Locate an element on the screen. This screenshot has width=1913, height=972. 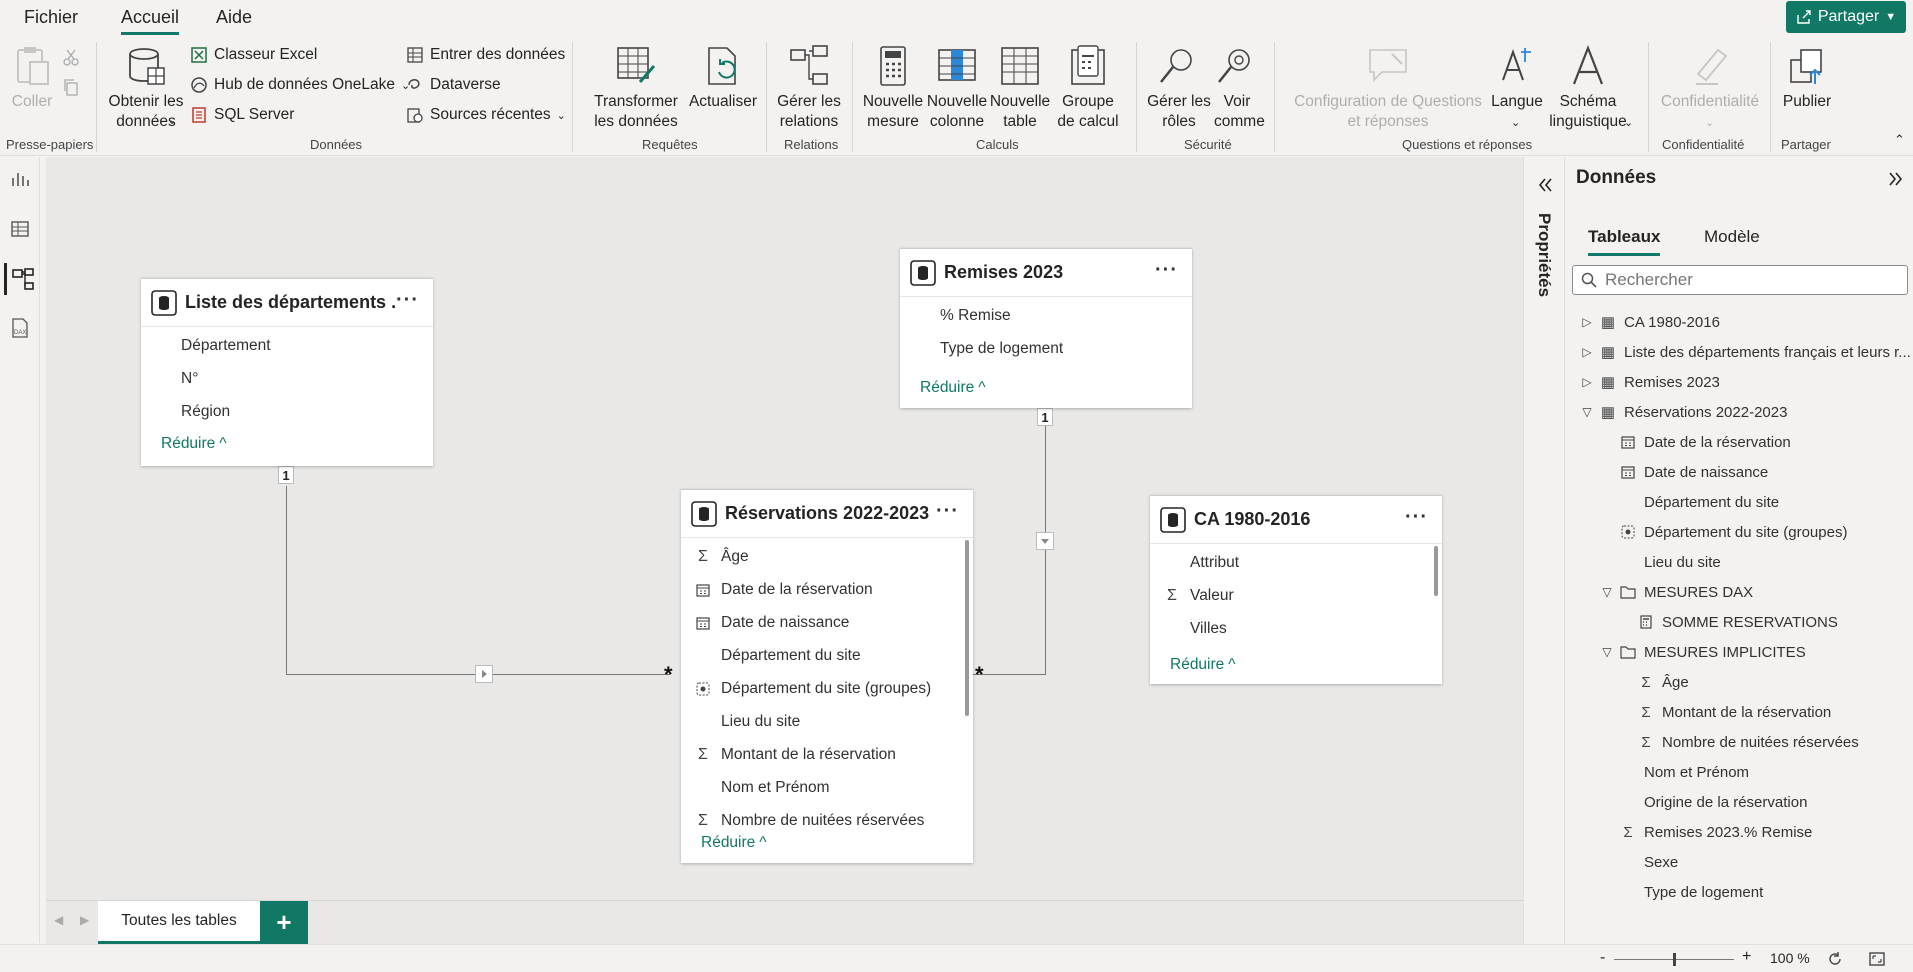
table-field: Région is located at coordinates (287, 411).